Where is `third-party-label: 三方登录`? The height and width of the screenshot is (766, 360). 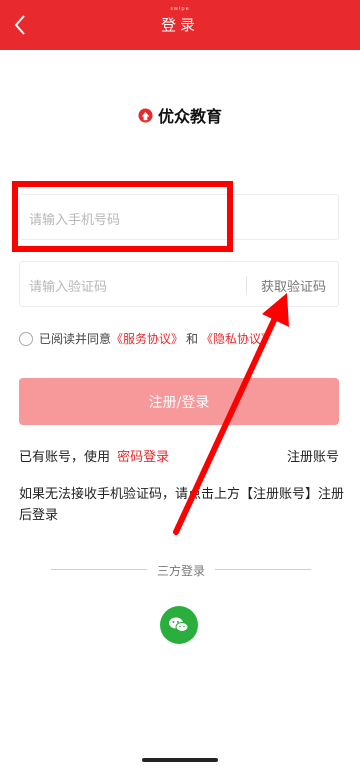
third-party-label: 三方登录 is located at coordinates (180, 571).